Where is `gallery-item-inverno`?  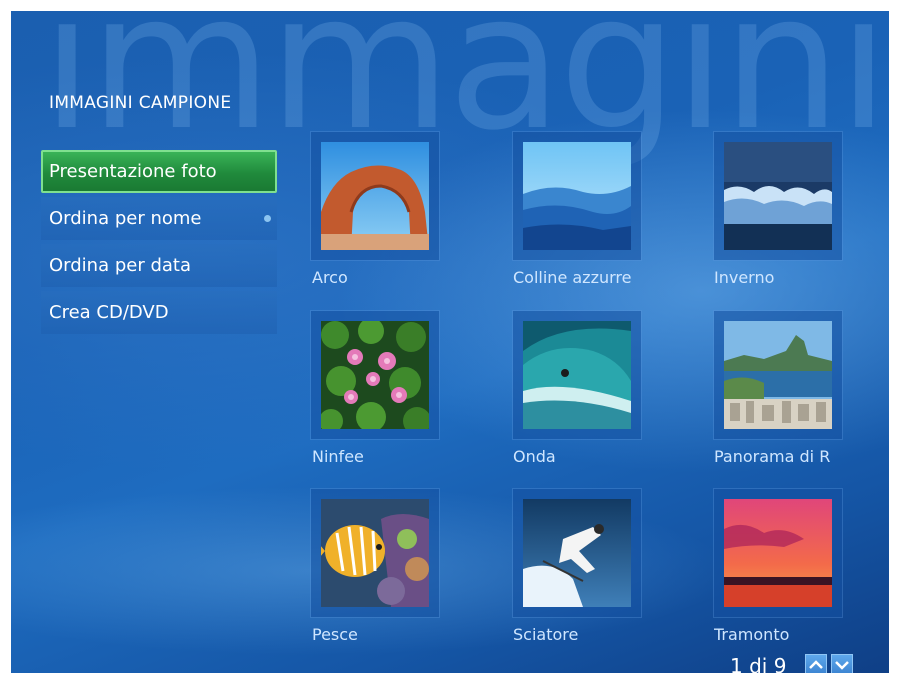
gallery-item-inverno is located at coordinates (778, 196).